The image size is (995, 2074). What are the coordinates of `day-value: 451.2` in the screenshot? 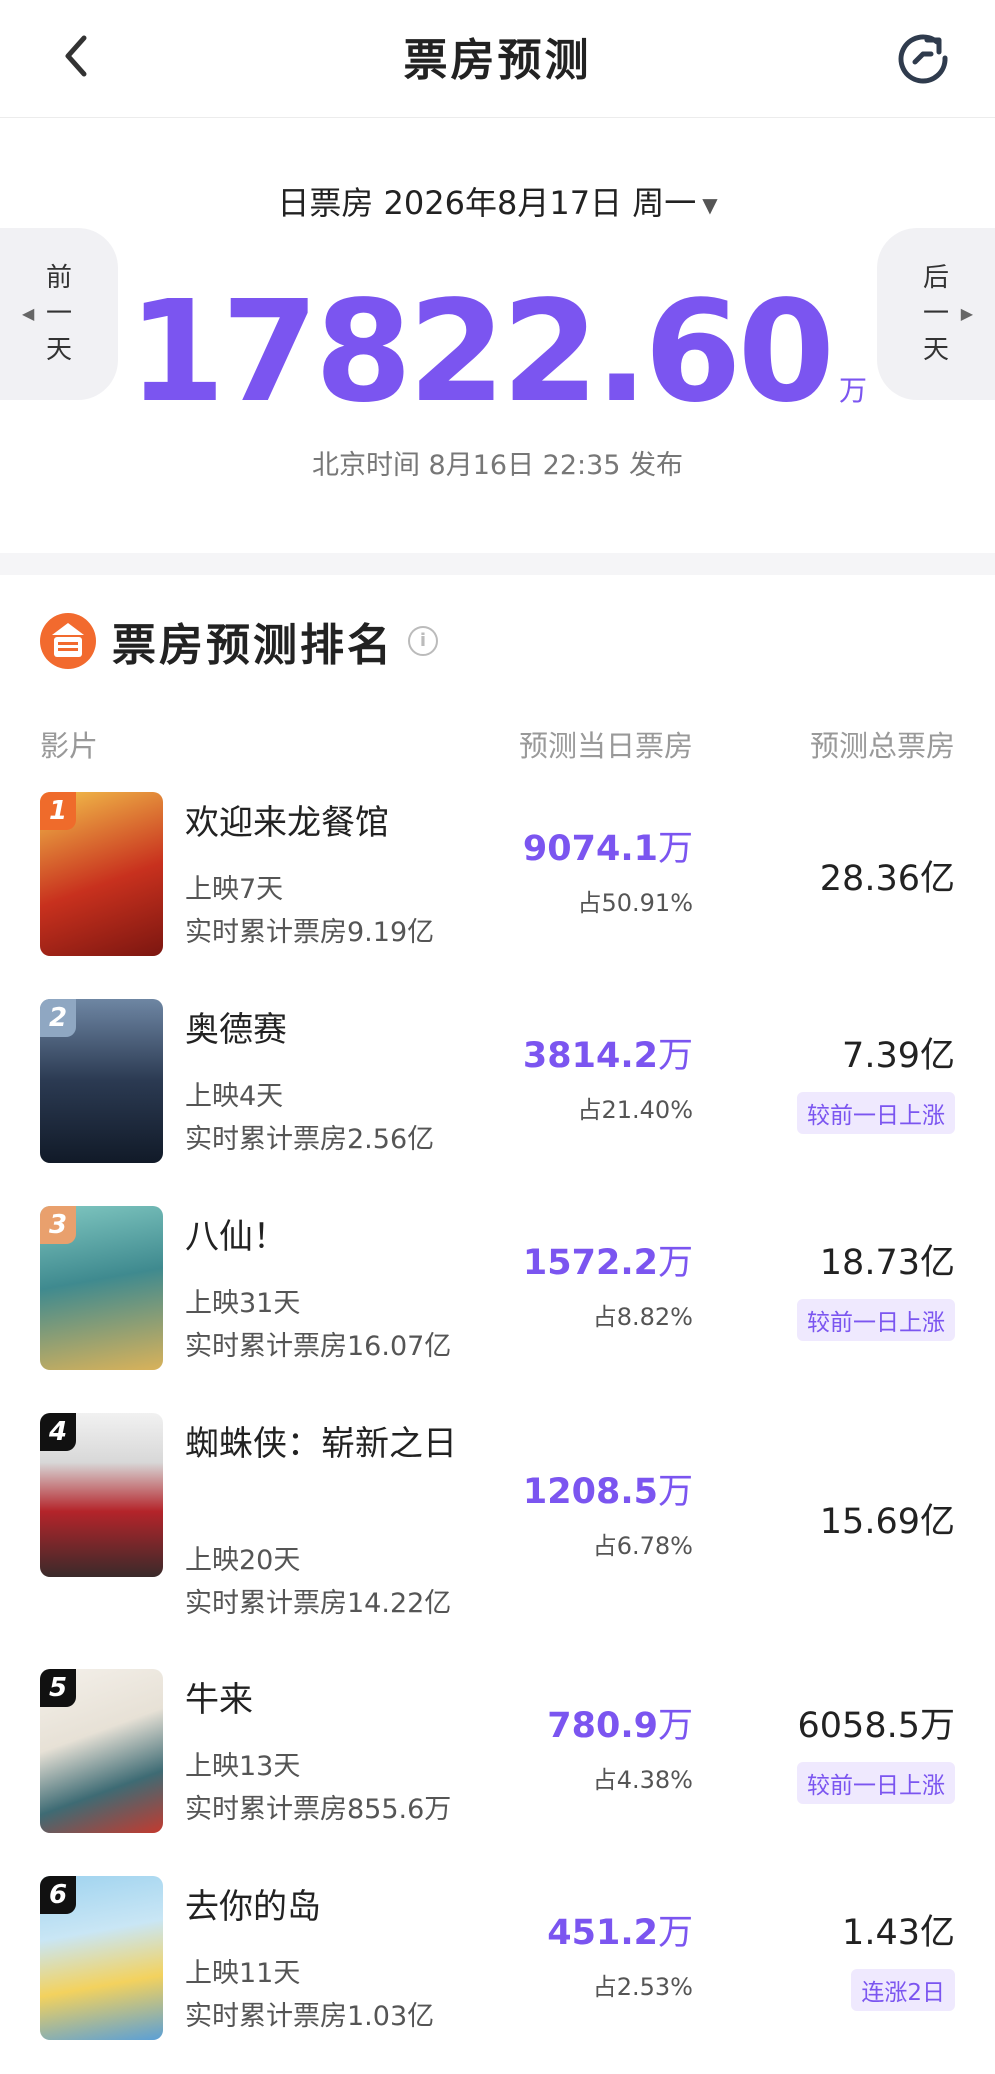 It's located at (602, 1933).